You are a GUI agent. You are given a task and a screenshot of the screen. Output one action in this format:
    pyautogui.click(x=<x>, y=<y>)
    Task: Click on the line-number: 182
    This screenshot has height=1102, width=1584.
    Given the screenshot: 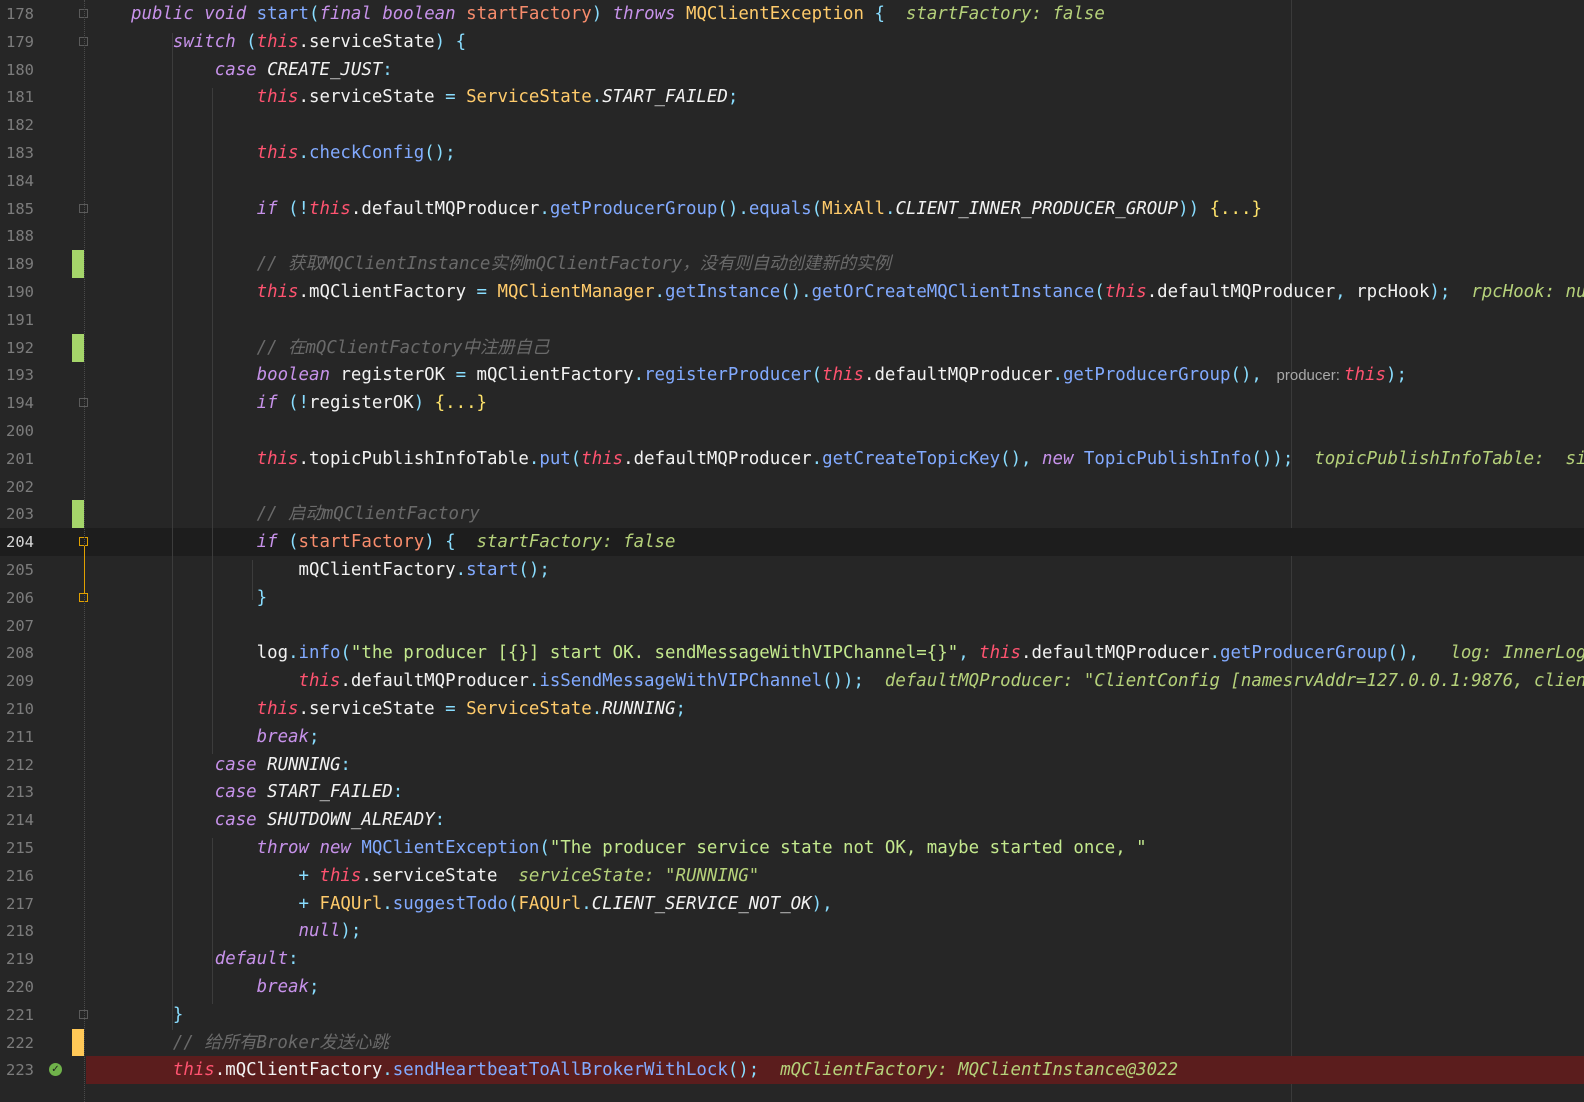 What is the action you would take?
    pyautogui.click(x=17, y=125)
    